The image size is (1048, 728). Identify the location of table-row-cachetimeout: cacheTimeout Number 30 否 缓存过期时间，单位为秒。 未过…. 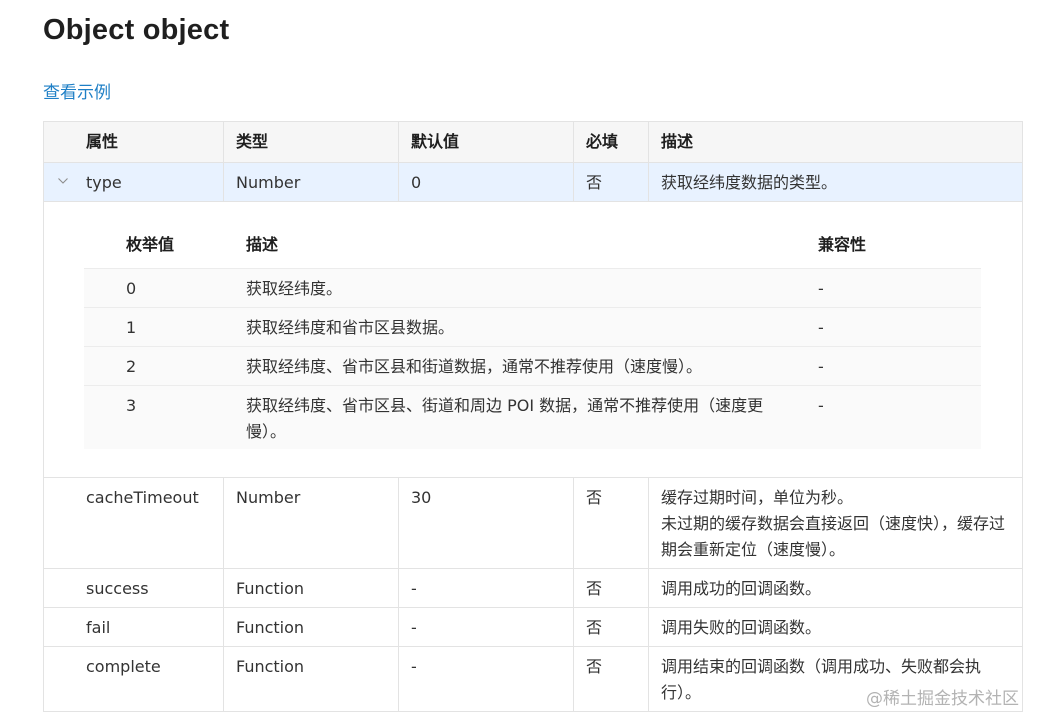
(533, 523).